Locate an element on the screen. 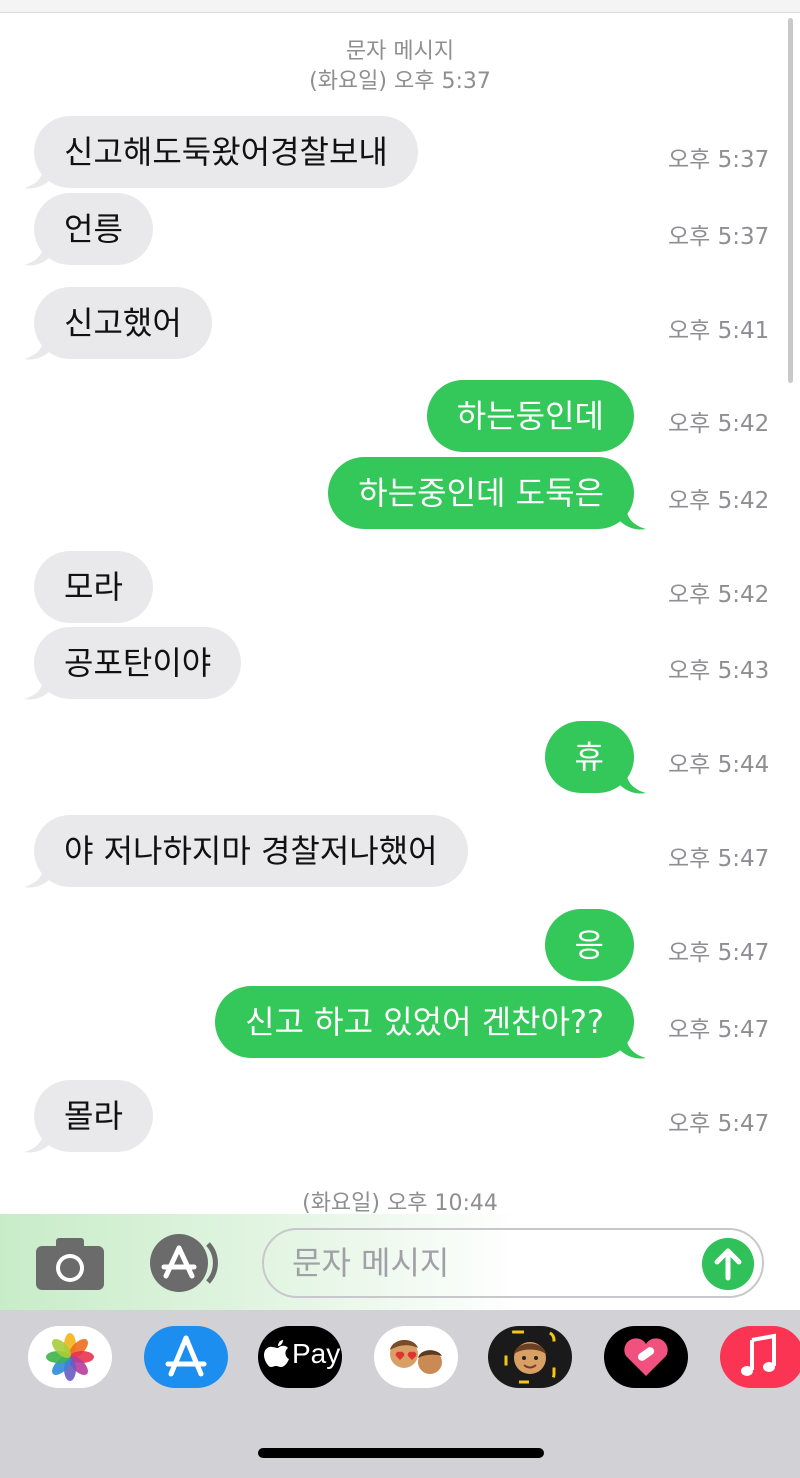  incoming-bubble: 신고했어 is located at coordinates (123, 323).